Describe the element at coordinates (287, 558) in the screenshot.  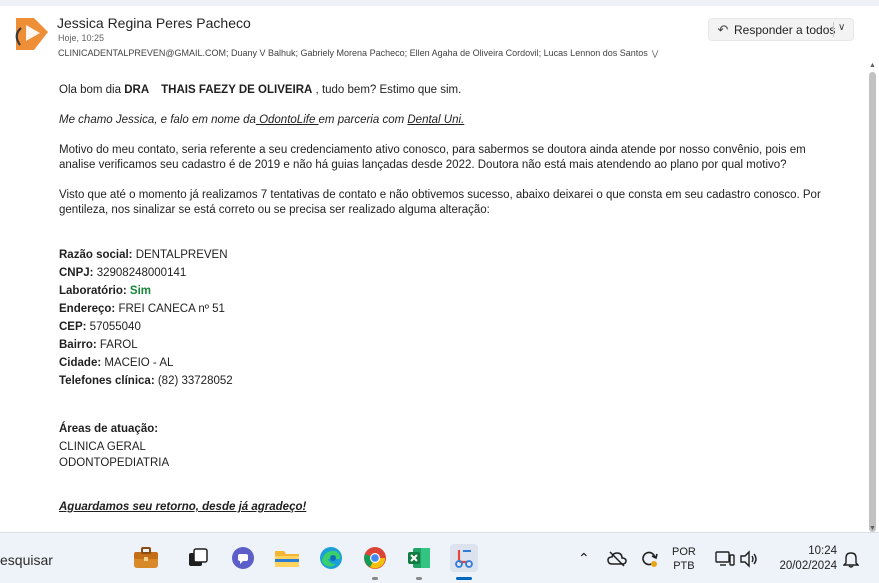
I see `file-explorer-icon` at that location.